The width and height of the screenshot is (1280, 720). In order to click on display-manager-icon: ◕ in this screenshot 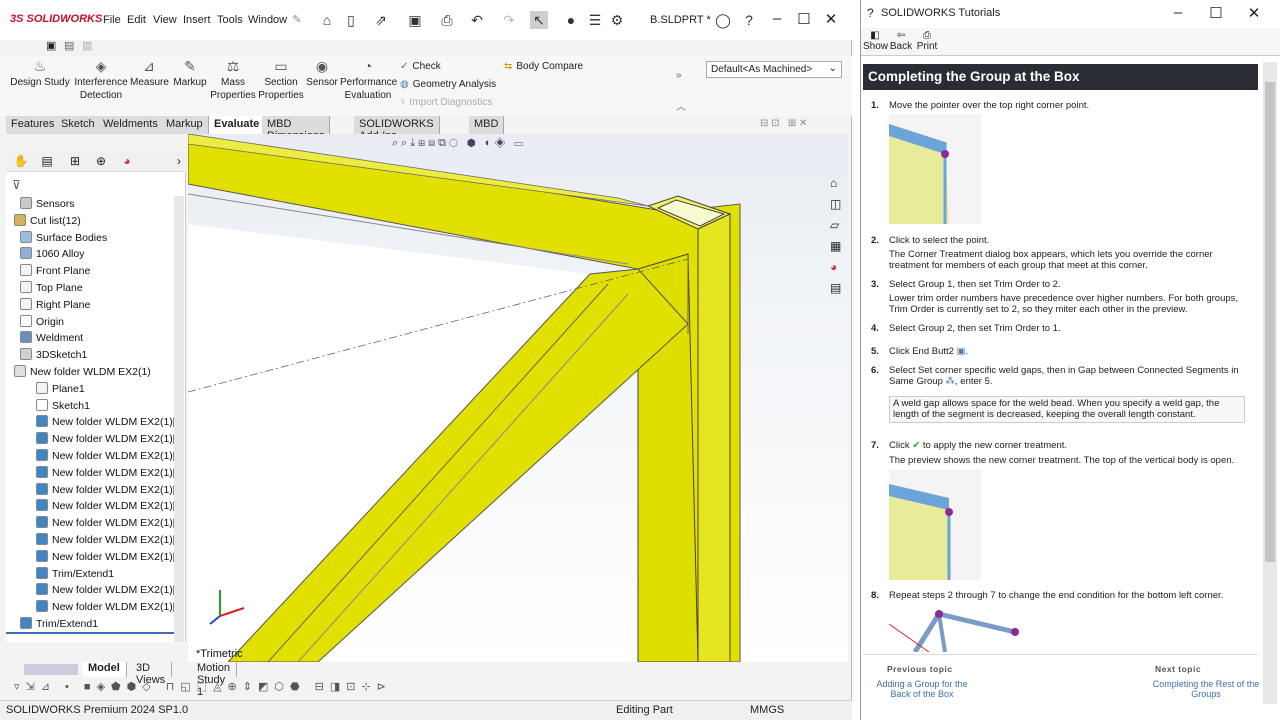, I will do `click(127, 163)`.